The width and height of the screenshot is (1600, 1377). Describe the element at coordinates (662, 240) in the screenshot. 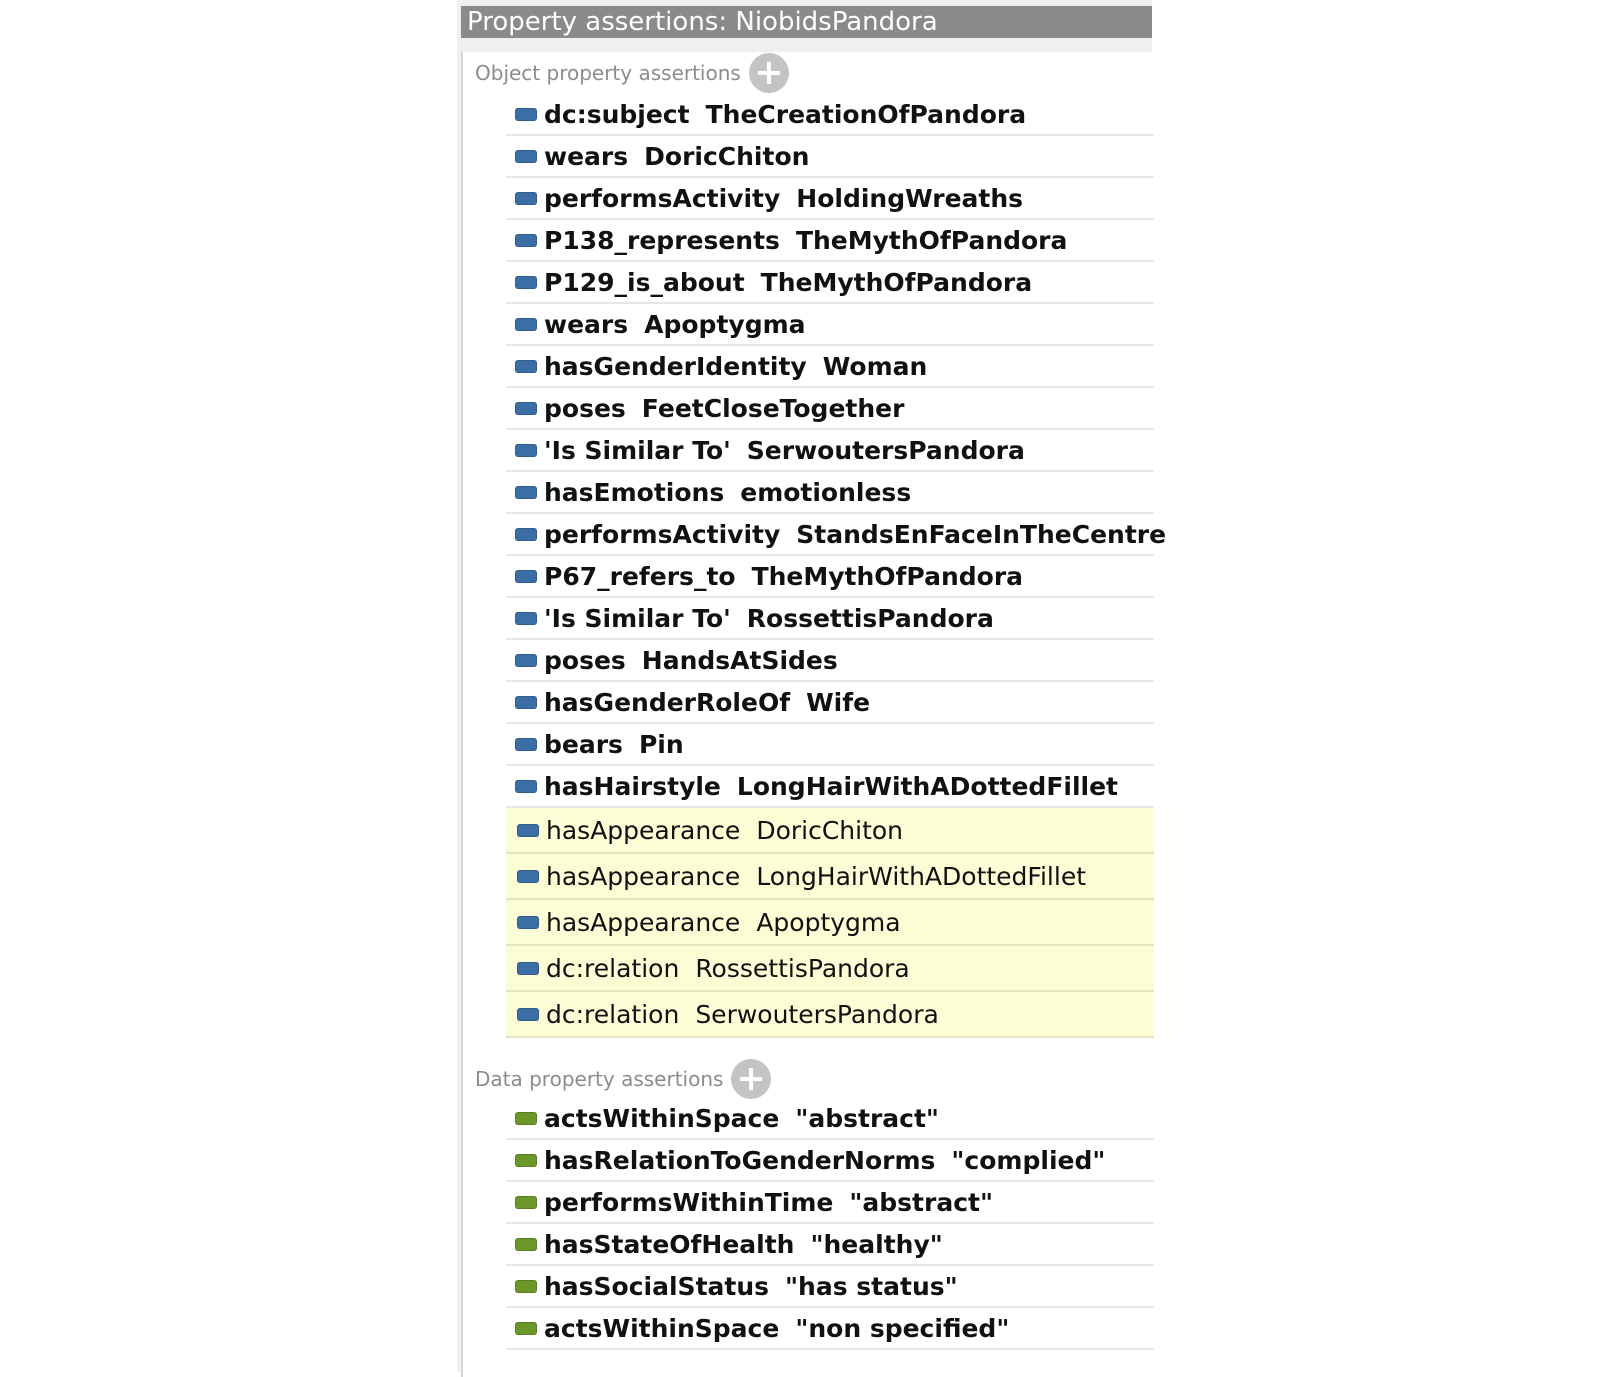

I see `property-name: P138_represents` at that location.